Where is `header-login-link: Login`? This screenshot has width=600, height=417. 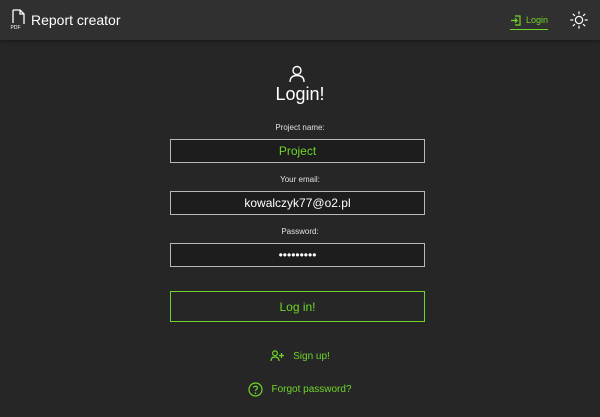
header-login-link: Login is located at coordinates (529, 21).